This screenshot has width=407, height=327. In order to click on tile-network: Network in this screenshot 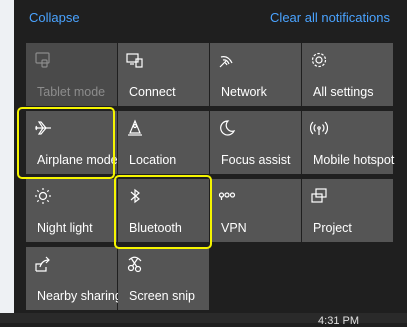, I will do `click(255, 74)`.